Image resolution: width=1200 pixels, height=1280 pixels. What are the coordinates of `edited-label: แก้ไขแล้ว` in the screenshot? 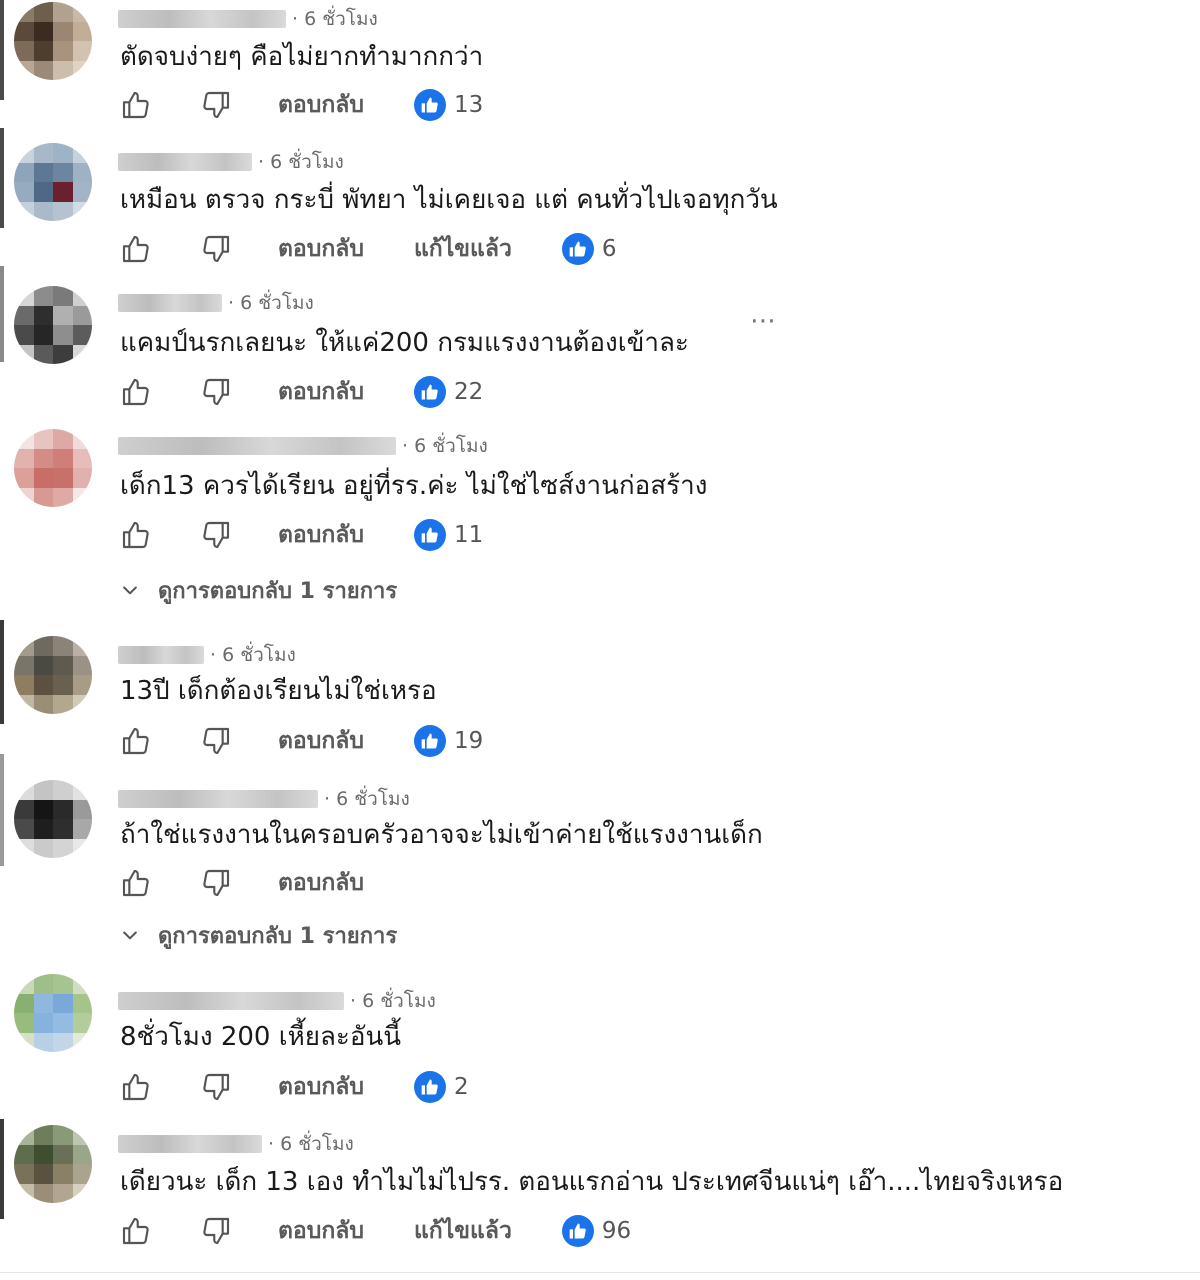 It's located at (462, 249).